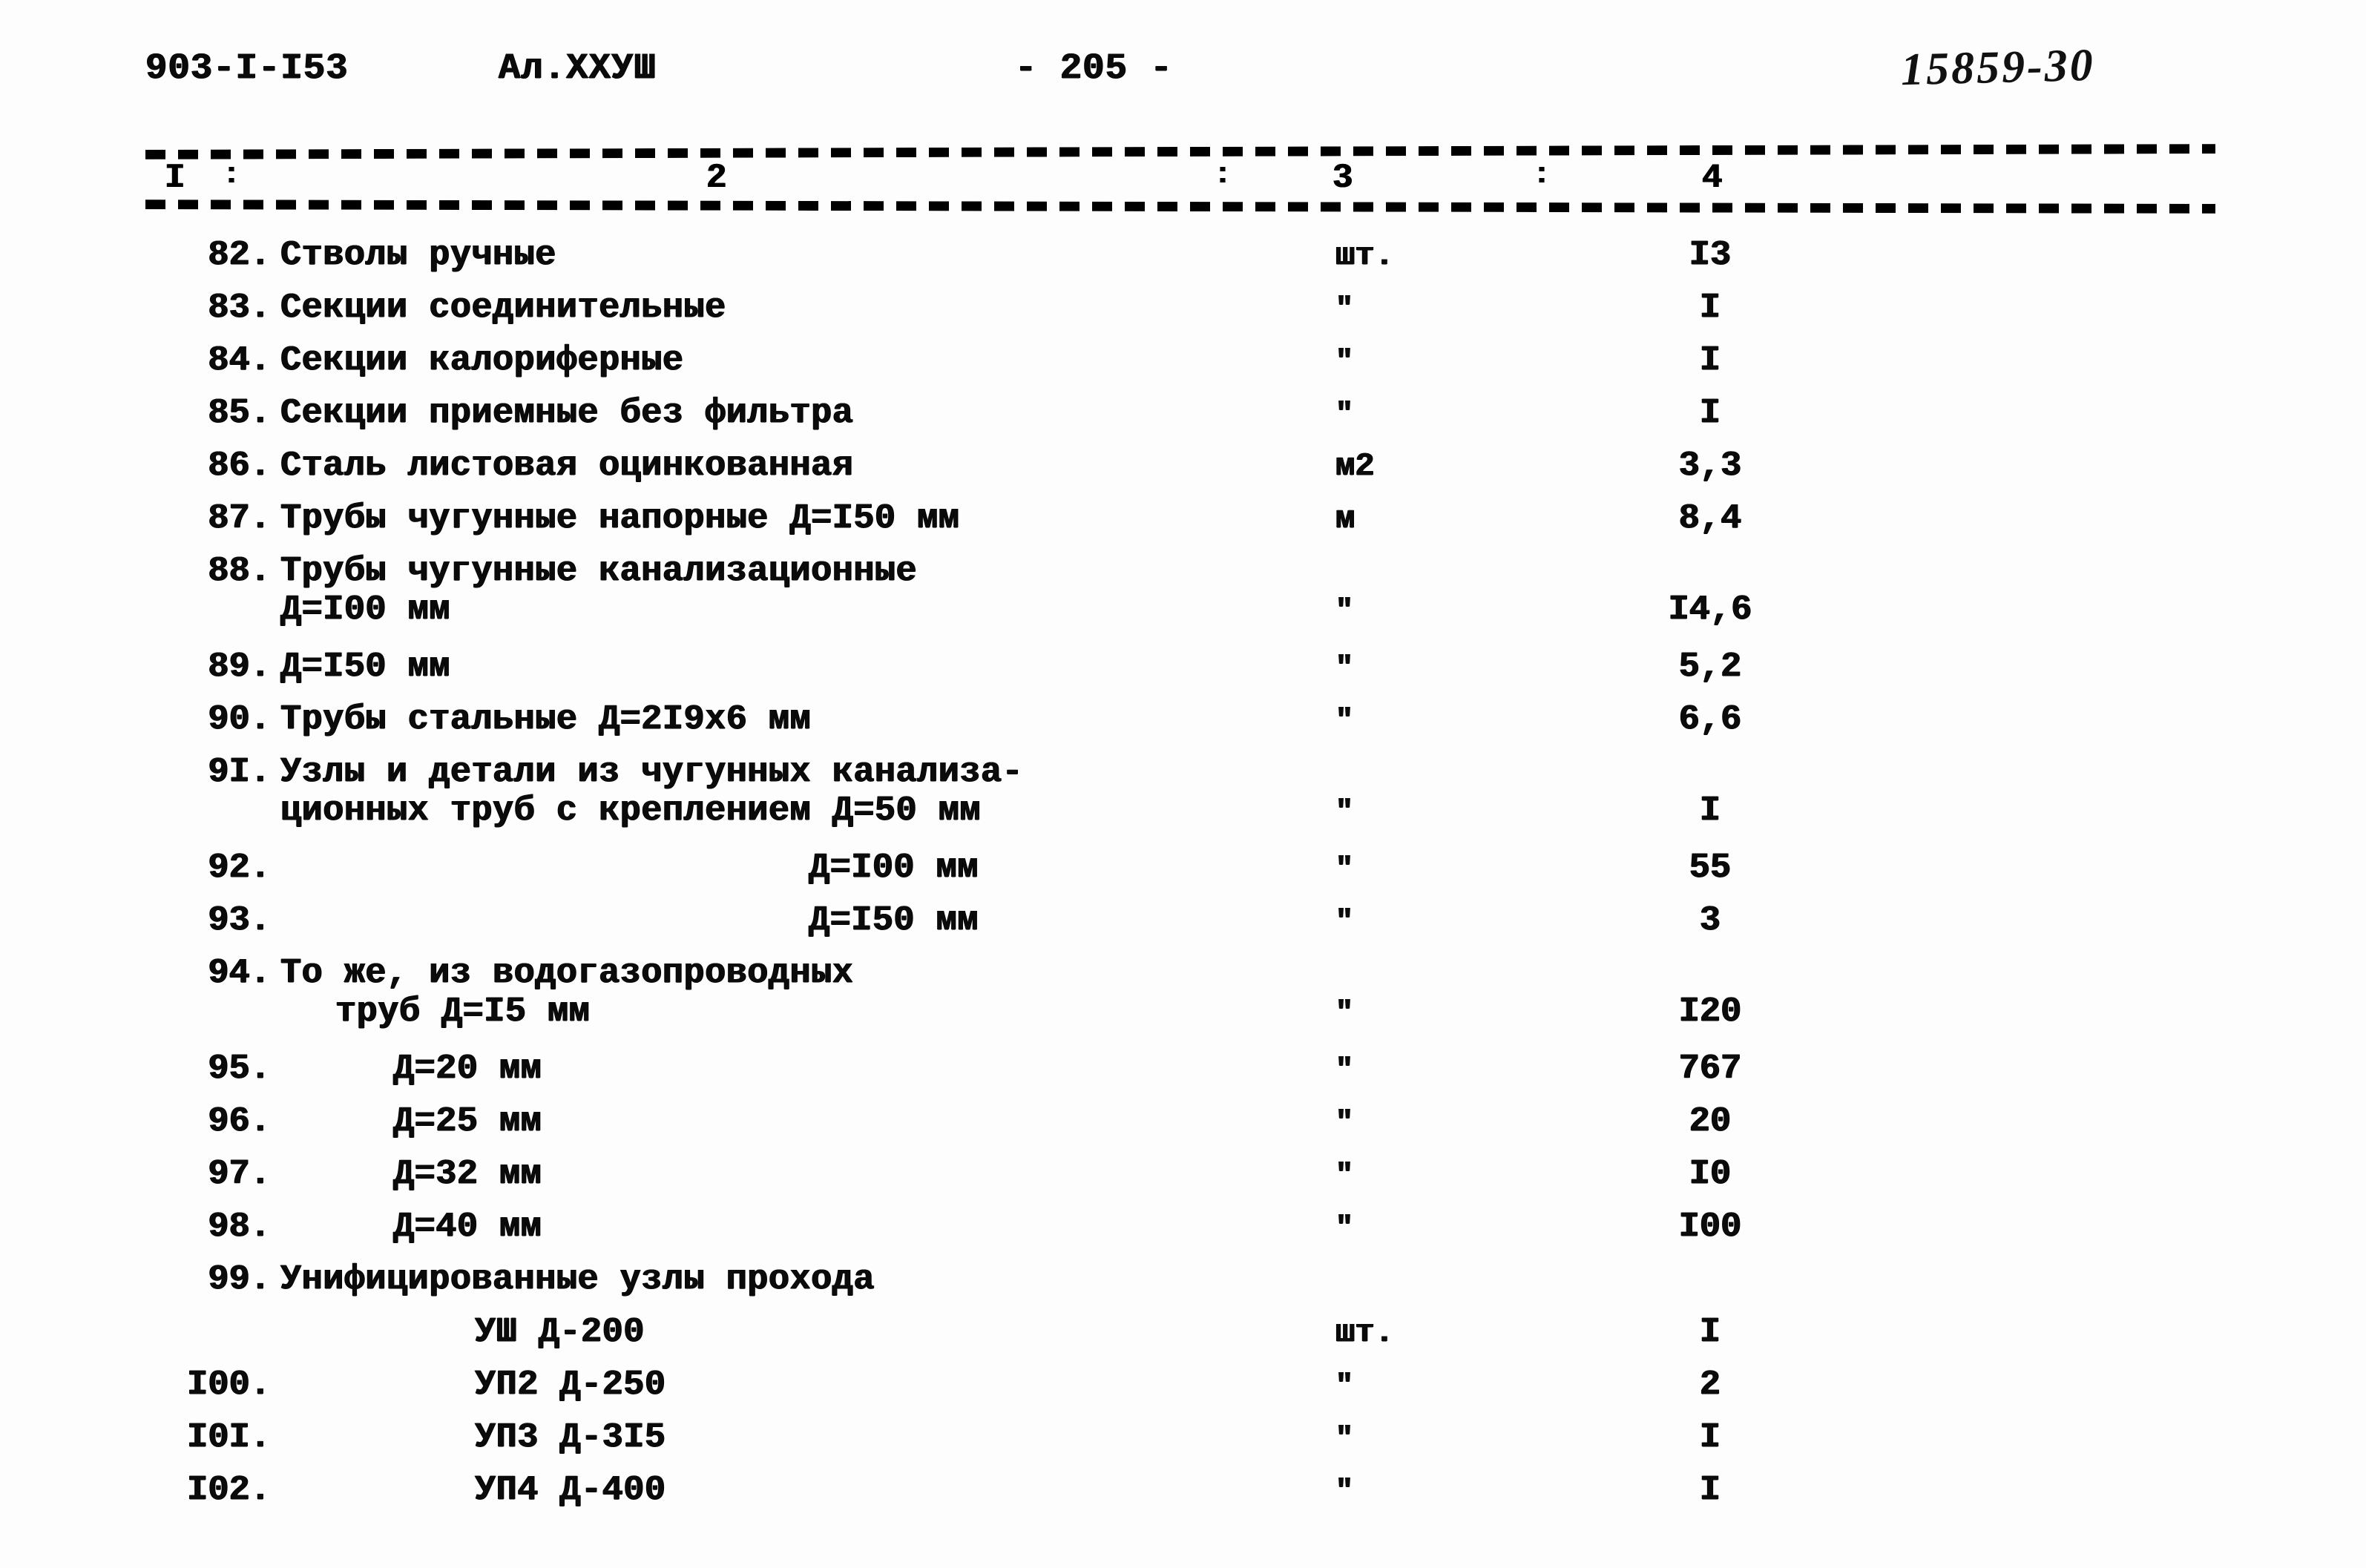 This screenshot has height=1568, width=2366. I want to click on table-row: 92. Д=I00 мм " 55, so click(1183, 875).